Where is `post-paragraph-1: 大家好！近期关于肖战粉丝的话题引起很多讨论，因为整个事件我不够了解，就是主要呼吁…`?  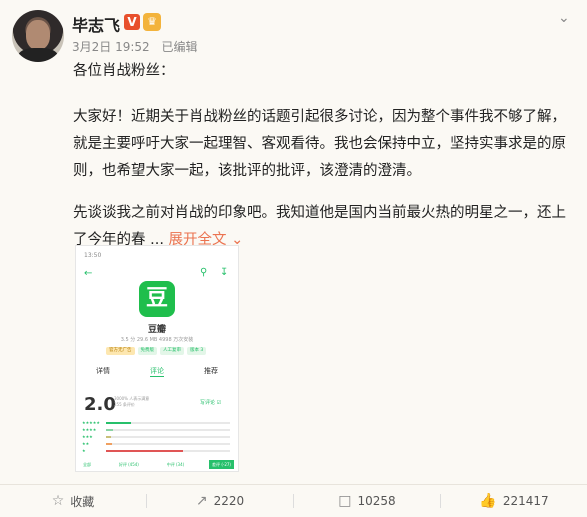
post-paragraph-1: 大家好！近期关于肖战粉丝的话题引起很多讨论，因为整个事件我不够了解，就是主要呼吁… is located at coordinates (319, 144).